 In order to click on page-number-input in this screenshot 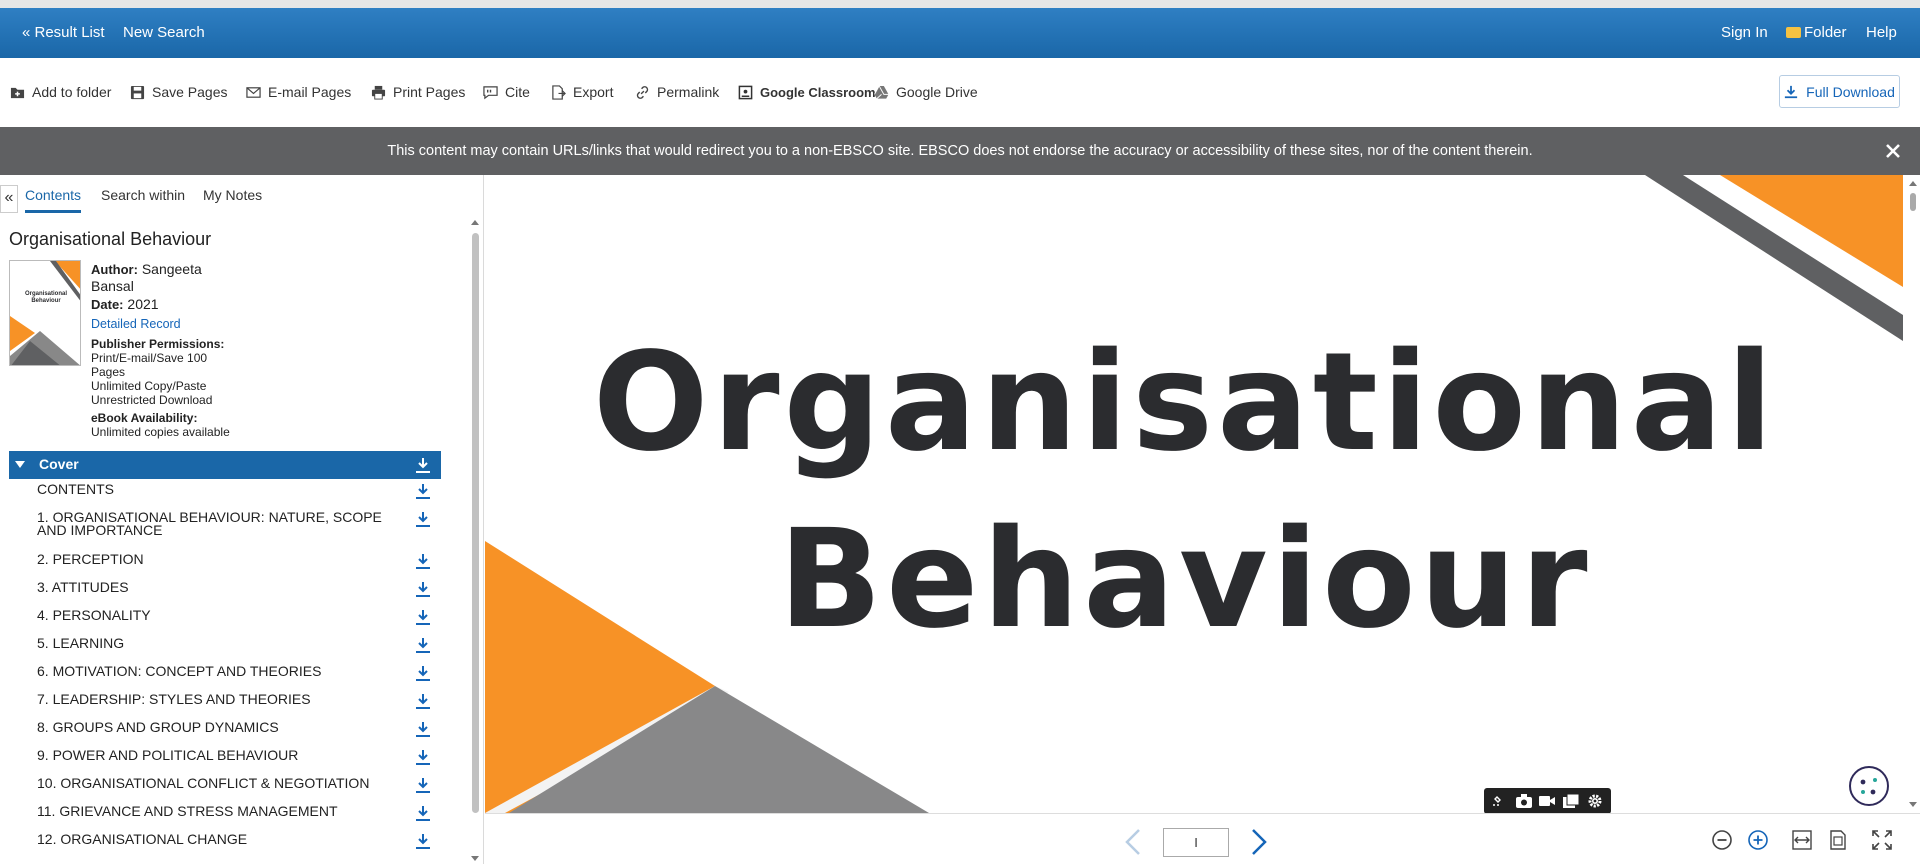, I will do `click(1196, 842)`.